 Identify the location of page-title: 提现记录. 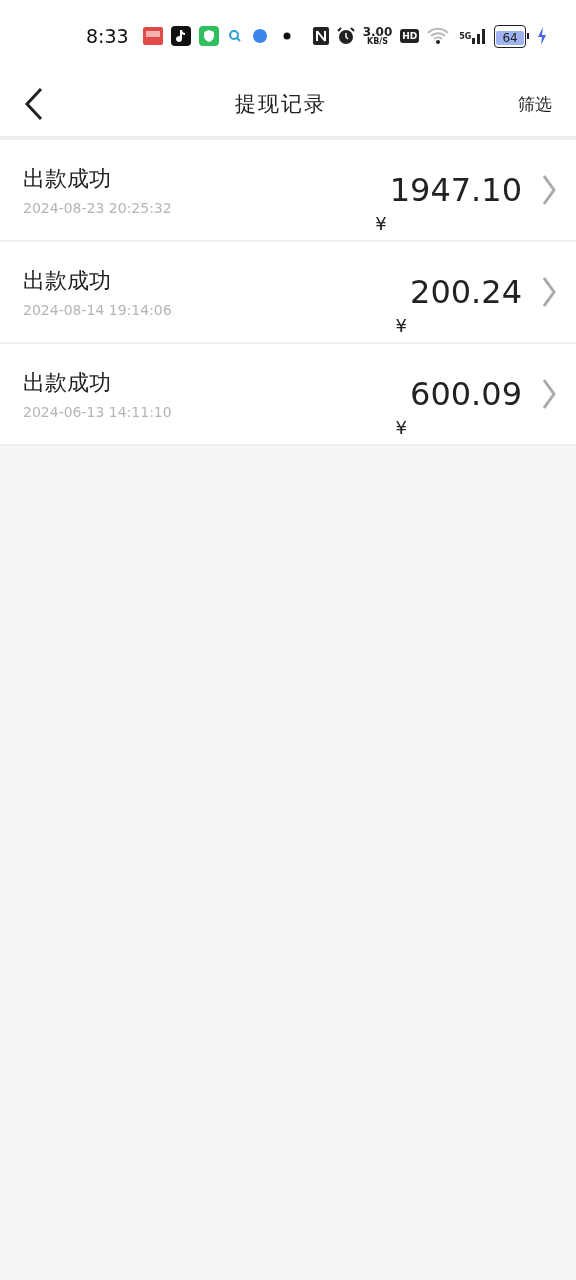
(281, 104).